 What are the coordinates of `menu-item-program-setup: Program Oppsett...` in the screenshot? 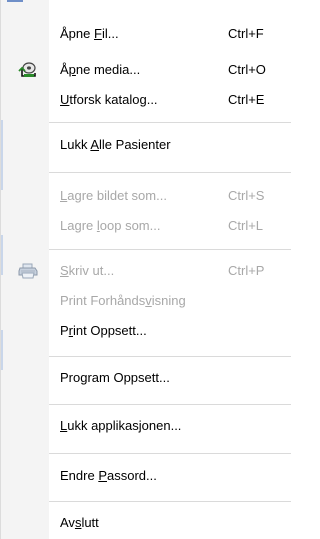 It's located at (146, 378).